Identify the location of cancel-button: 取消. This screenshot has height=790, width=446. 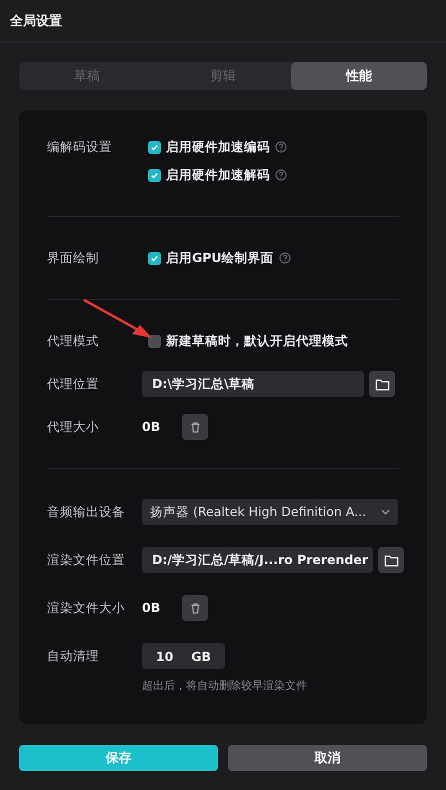
(327, 758).